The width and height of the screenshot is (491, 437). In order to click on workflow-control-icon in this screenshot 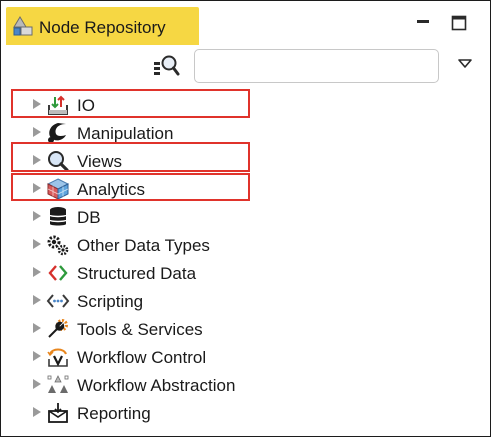, I will do `click(57, 357)`.